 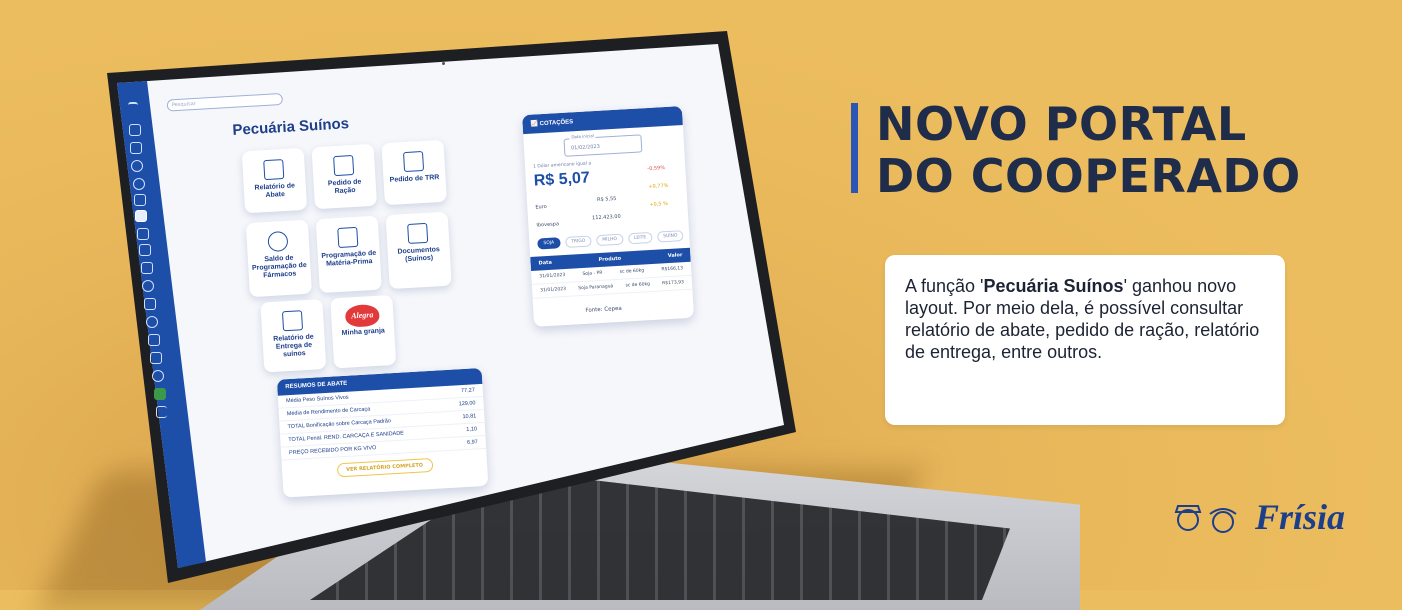 I want to click on globe-icon, so click(x=139, y=184).